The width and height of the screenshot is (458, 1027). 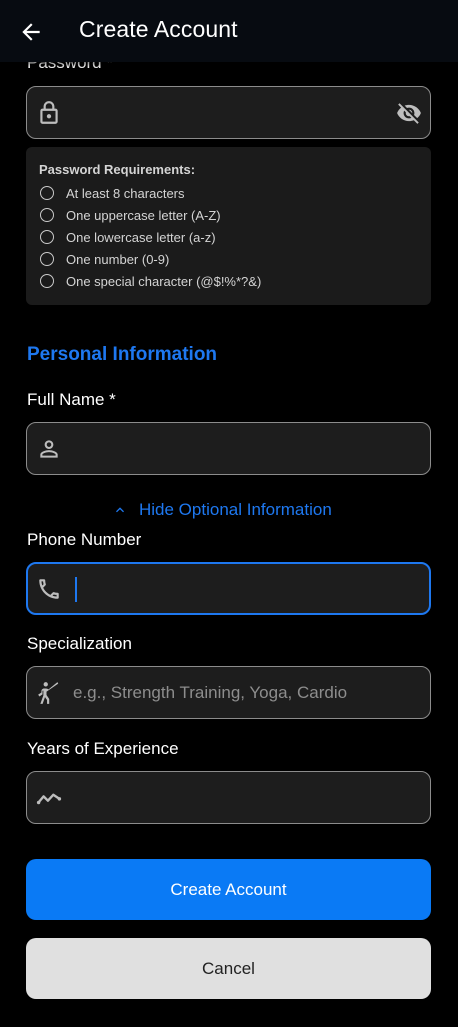 What do you see at coordinates (409, 113) in the screenshot?
I see `visibility-off-icon` at bounding box center [409, 113].